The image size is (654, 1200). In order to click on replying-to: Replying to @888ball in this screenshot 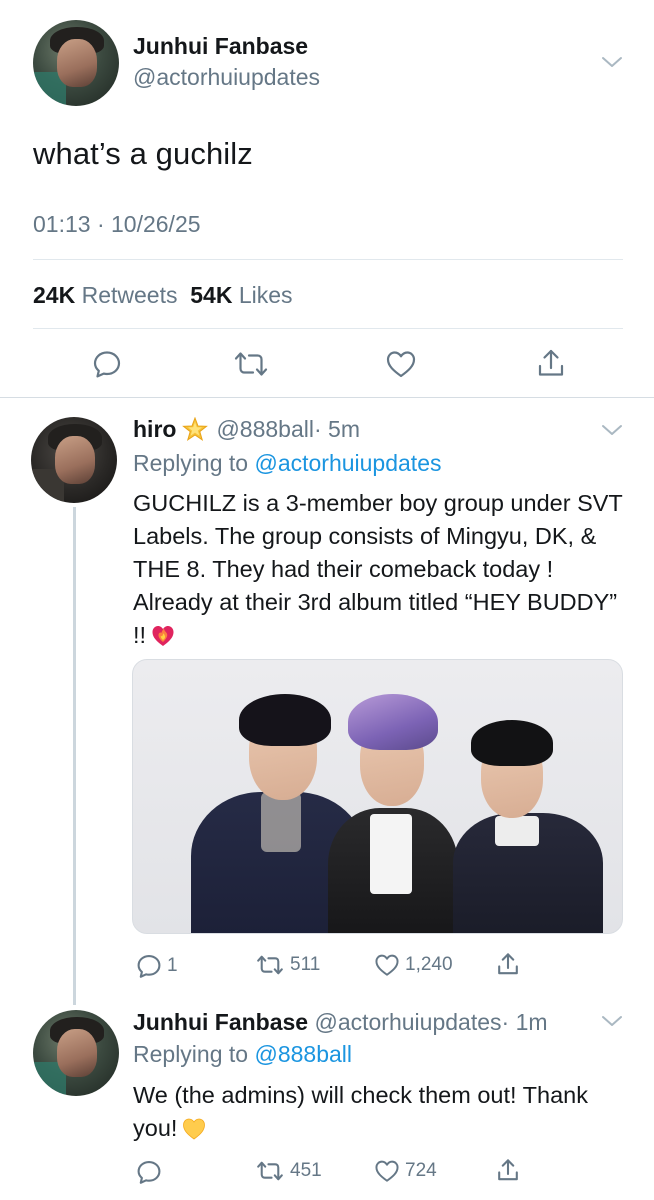, I will do `click(242, 1054)`.